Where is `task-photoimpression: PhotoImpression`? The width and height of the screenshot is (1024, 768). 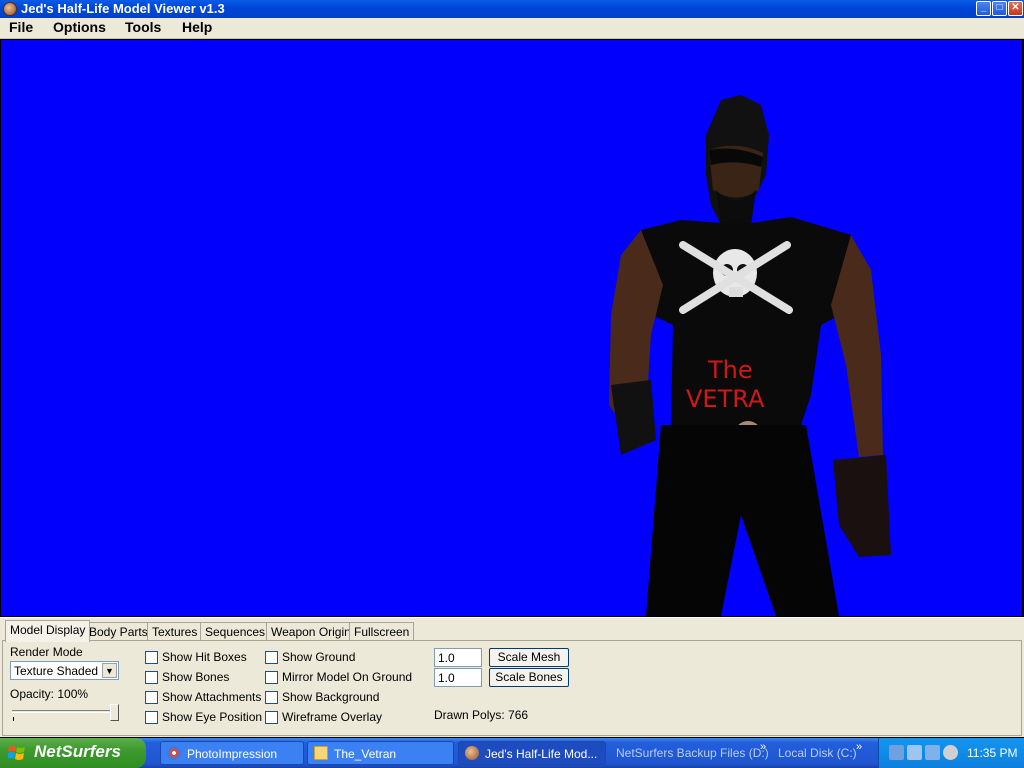 task-photoimpression: PhotoImpression is located at coordinates (232, 753).